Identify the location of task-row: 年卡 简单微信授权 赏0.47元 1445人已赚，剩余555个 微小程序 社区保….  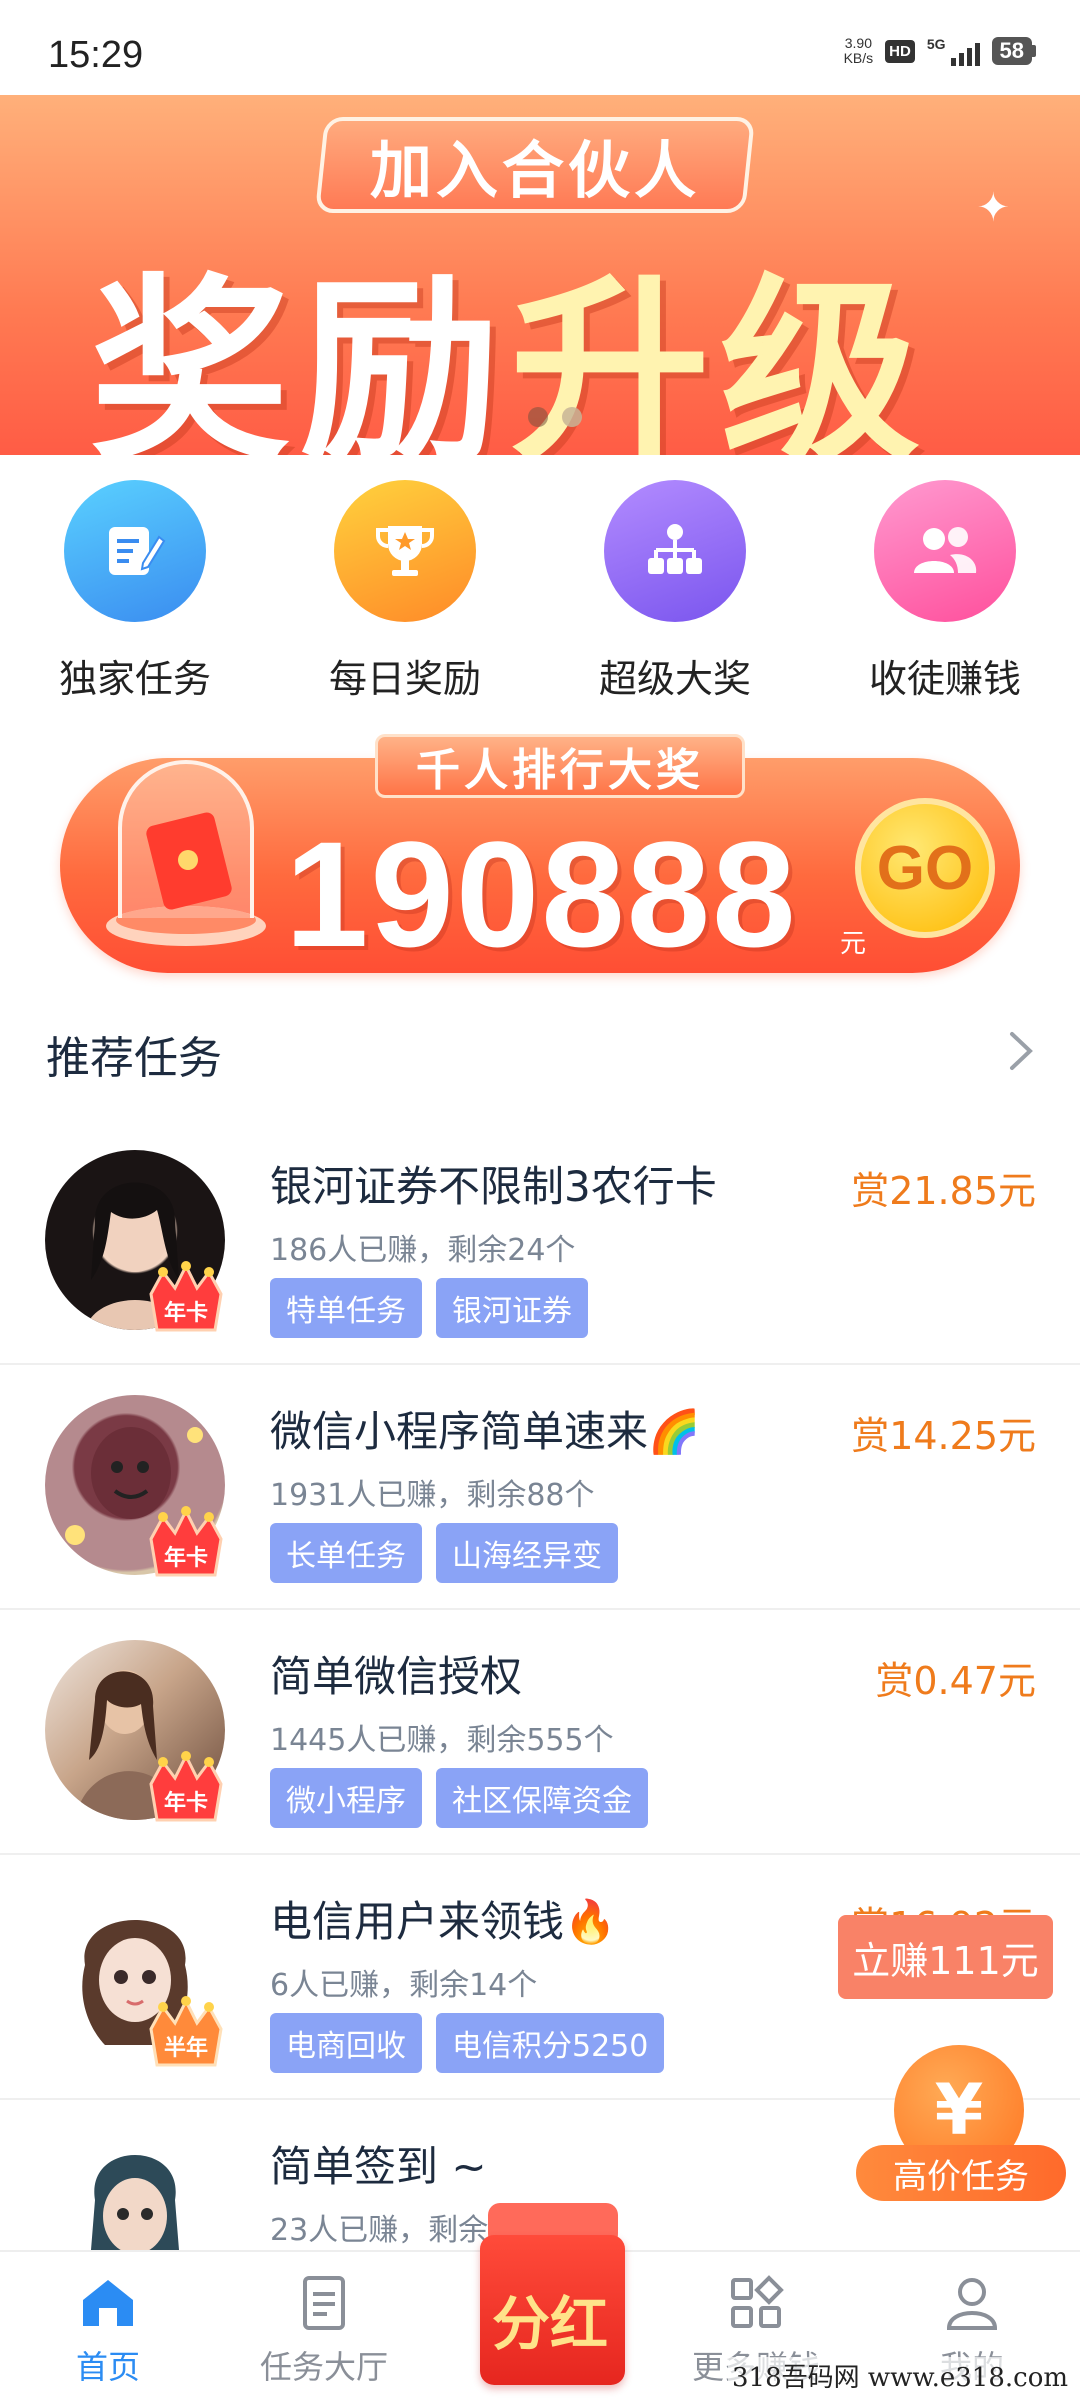
(540, 1732).